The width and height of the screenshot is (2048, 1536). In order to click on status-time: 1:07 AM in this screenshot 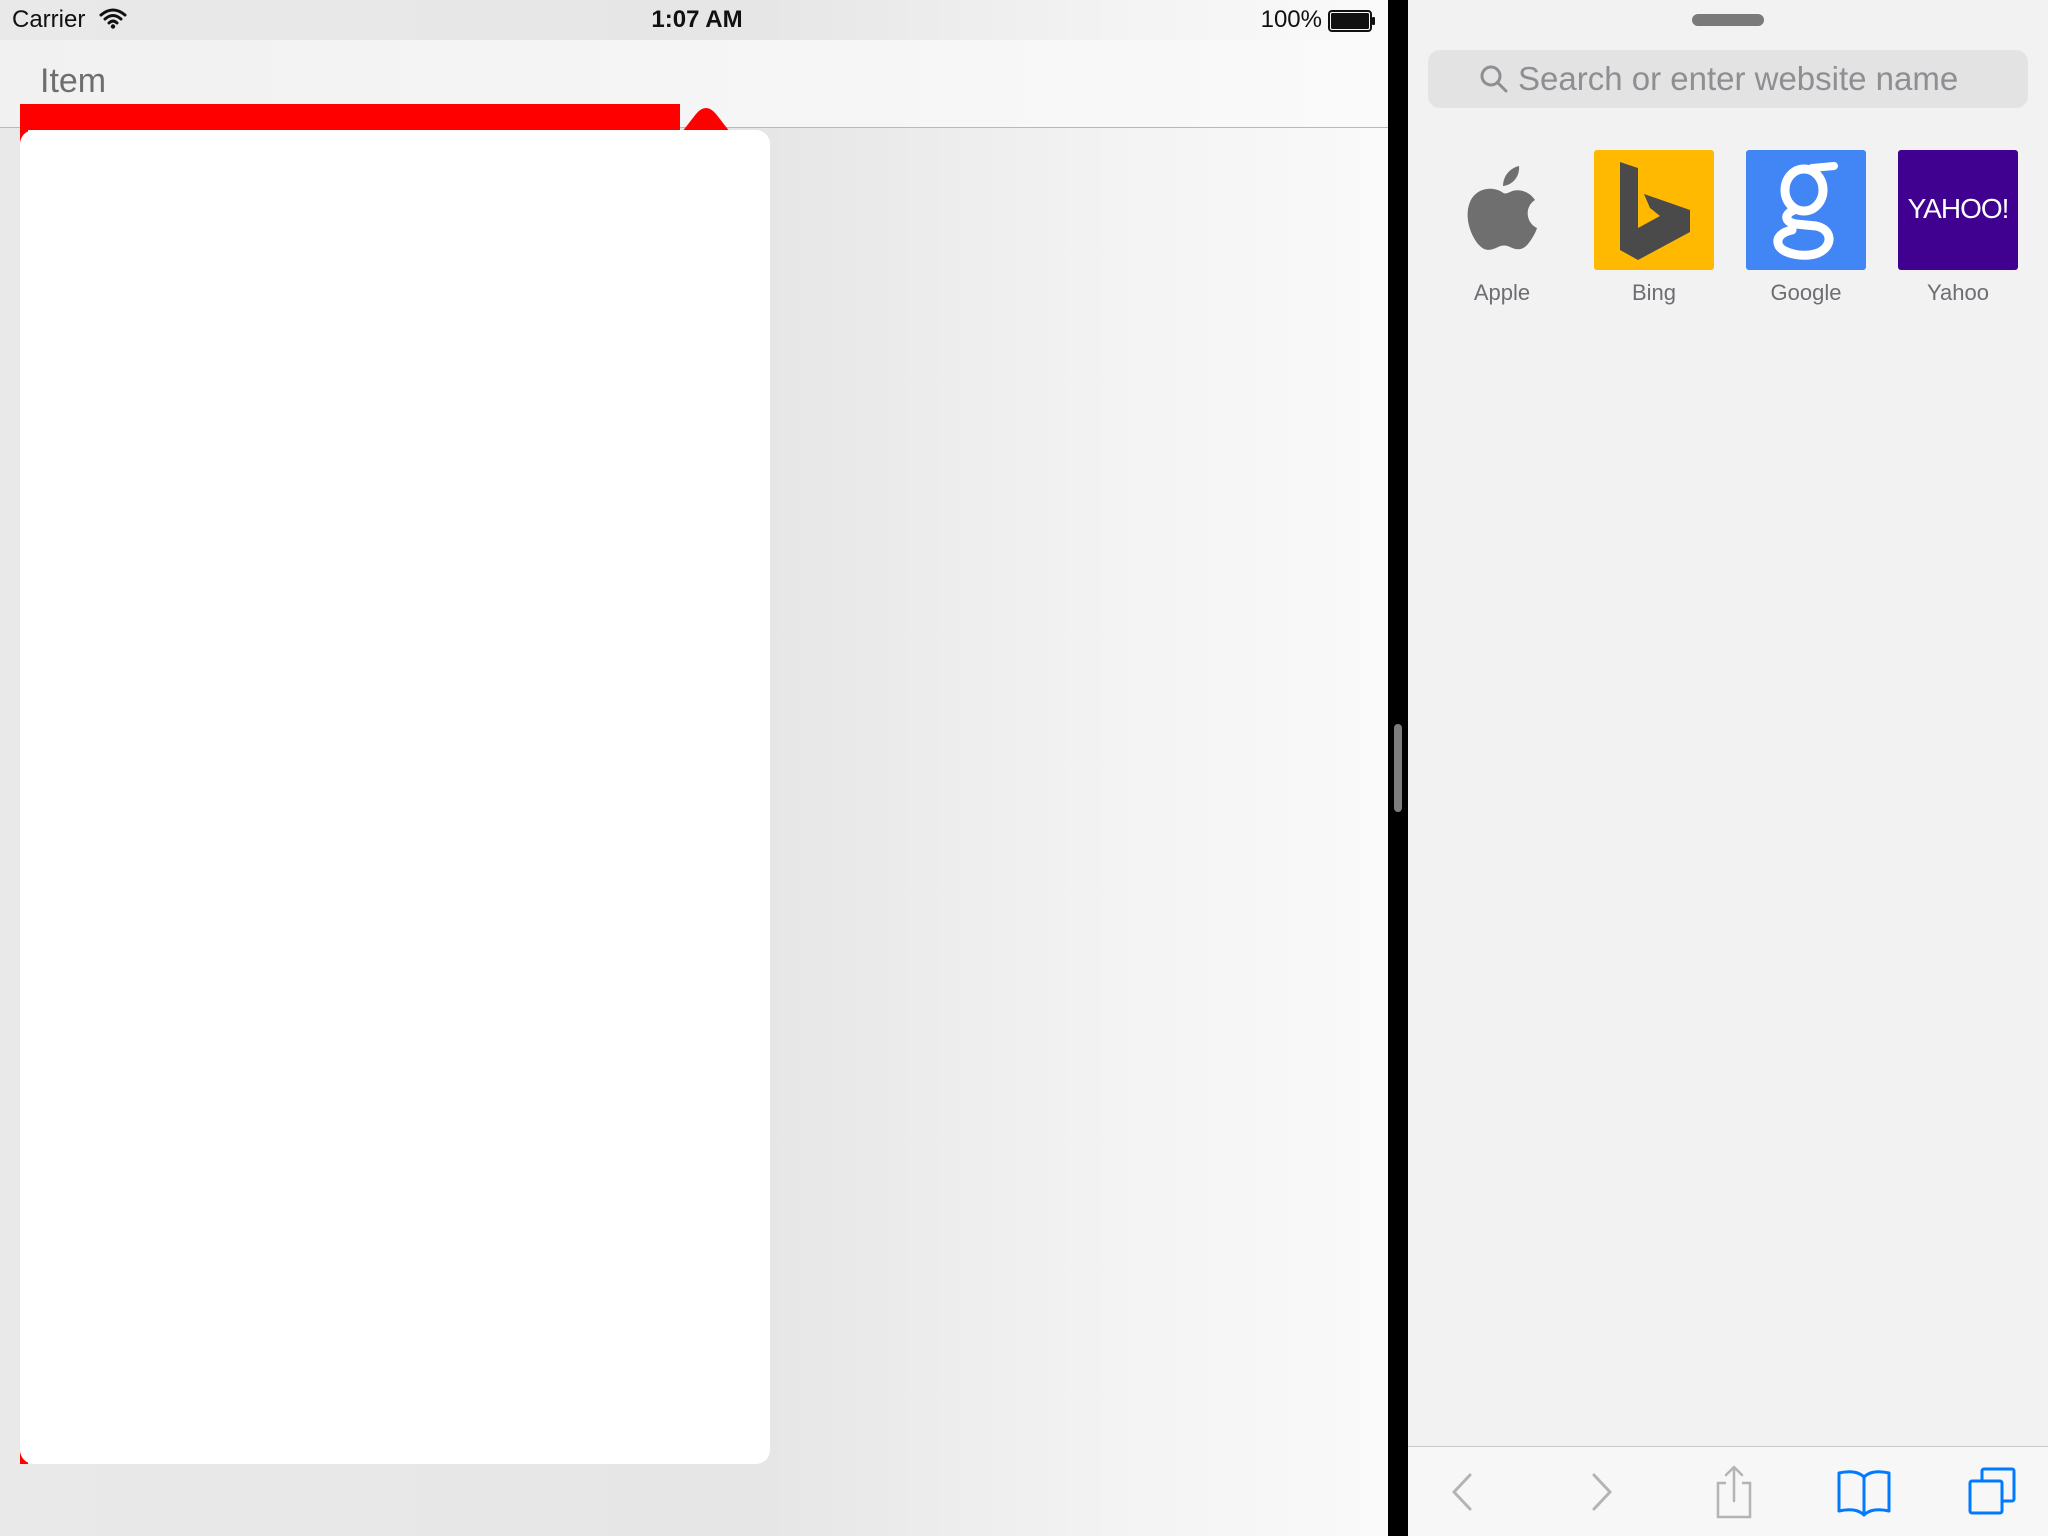, I will do `click(697, 19)`.